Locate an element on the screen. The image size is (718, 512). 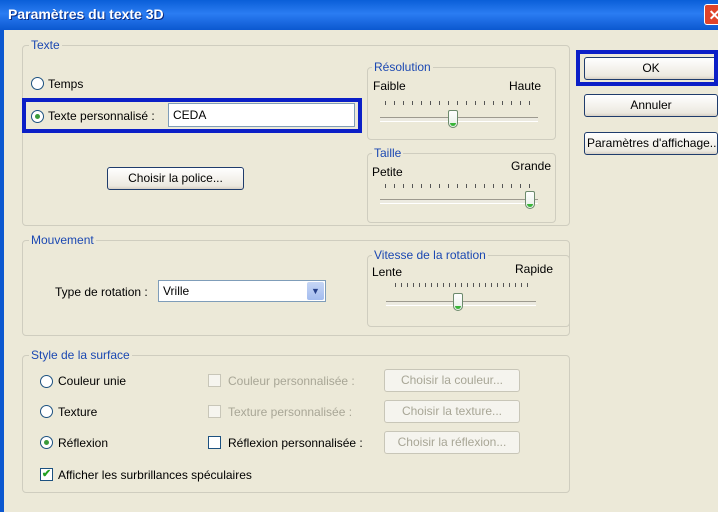
resolution-slider-track is located at coordinates (459, 119).